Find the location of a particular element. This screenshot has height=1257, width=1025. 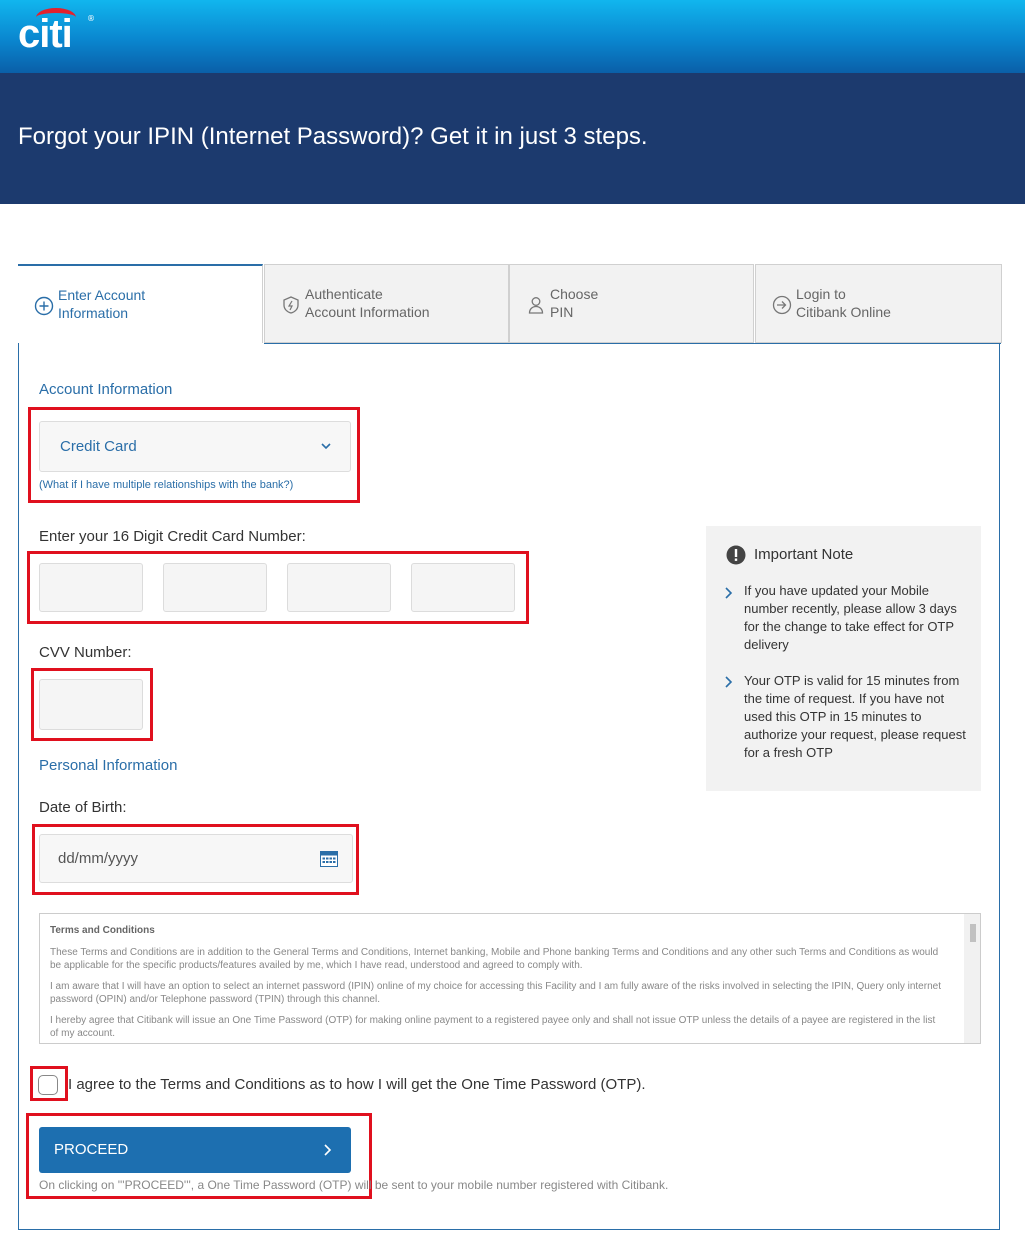

registered-mark: ® is located at coordinates (91, 18).